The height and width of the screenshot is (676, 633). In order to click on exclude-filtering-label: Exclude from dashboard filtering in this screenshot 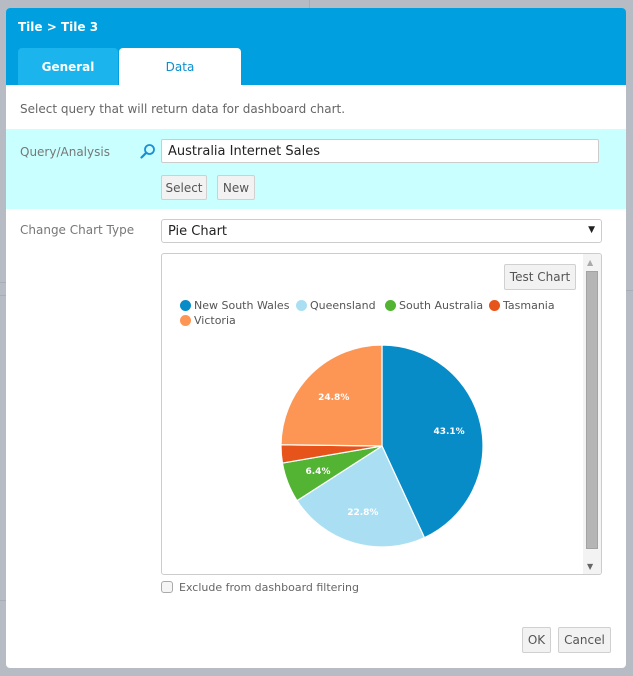, I will do `click(269, 587)`.